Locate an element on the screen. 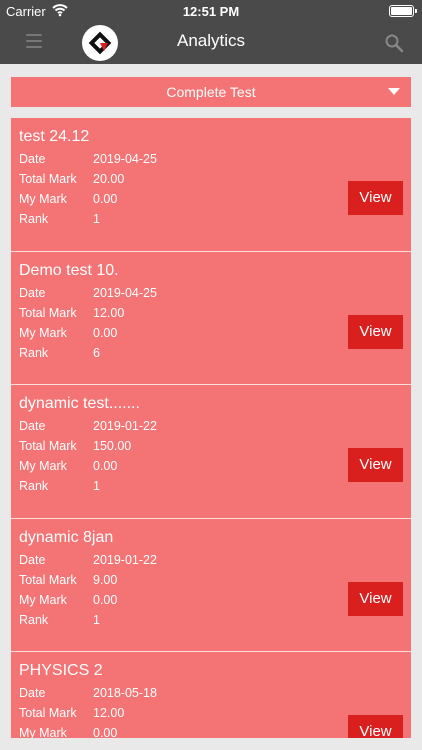  total-mark-value: 9.00 is located at coordinates (105, 579).